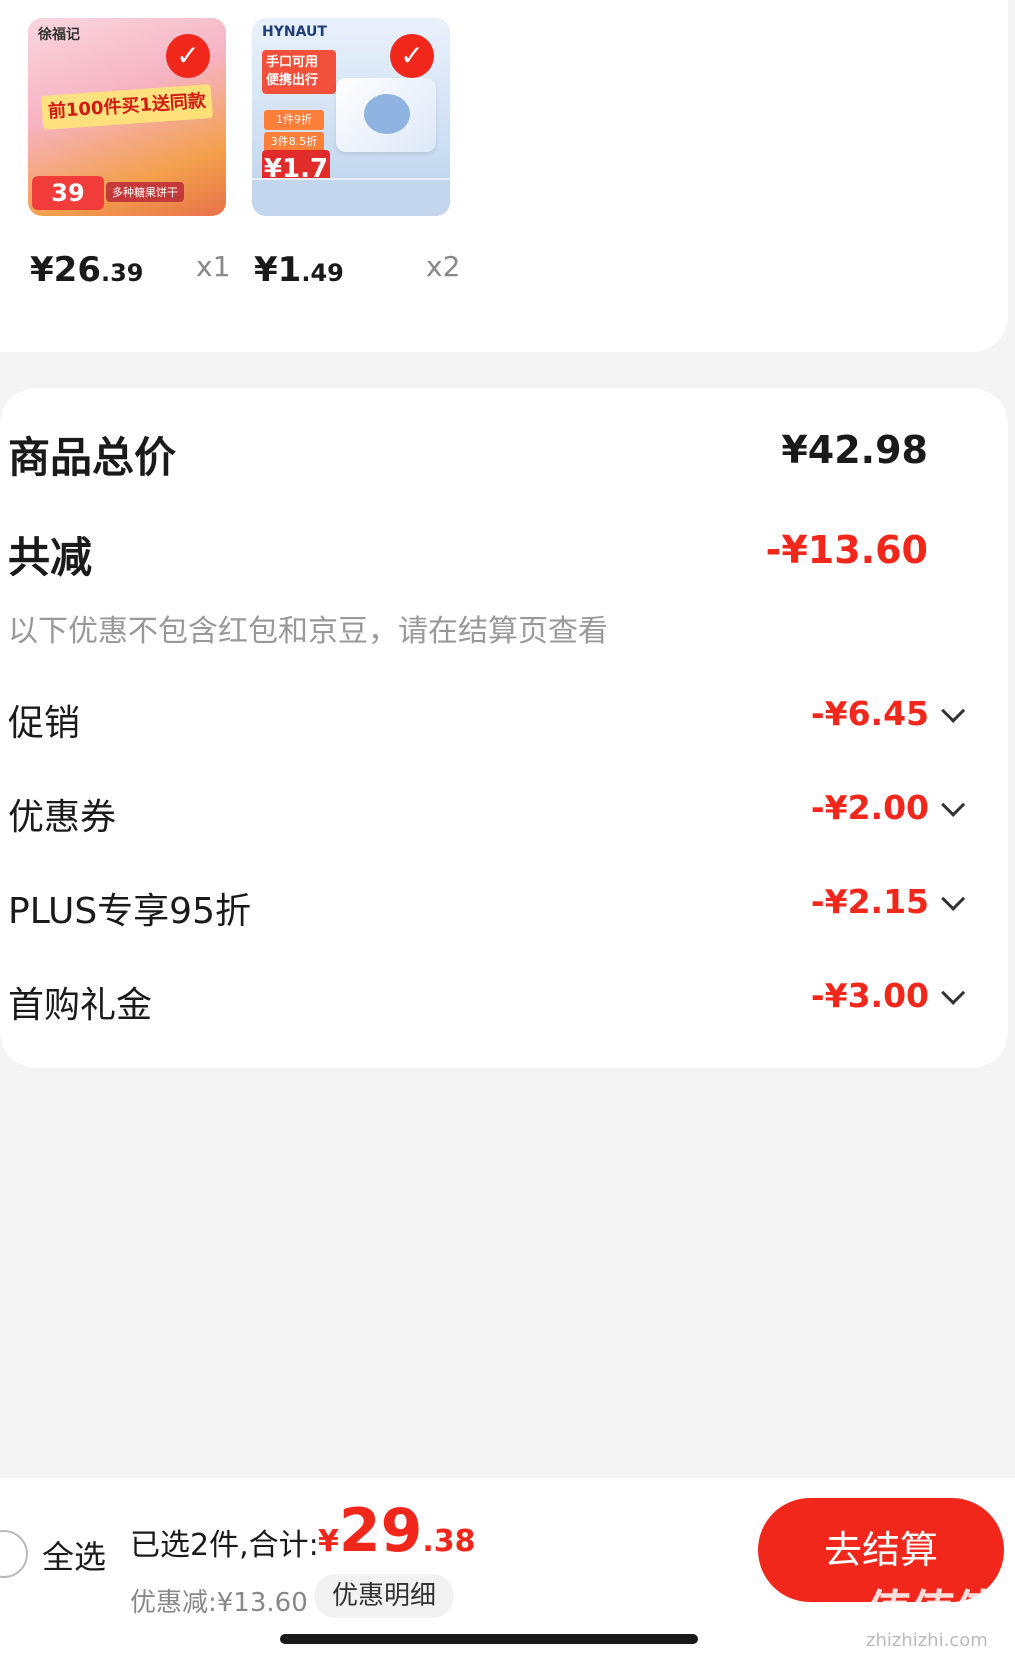 This screenshot has width=1015, height=1658. What do you see at coordinates (294, 142) in the screenshot?
I see `product-image-tag: 3件8.5折` at bounding box center [294, 142].